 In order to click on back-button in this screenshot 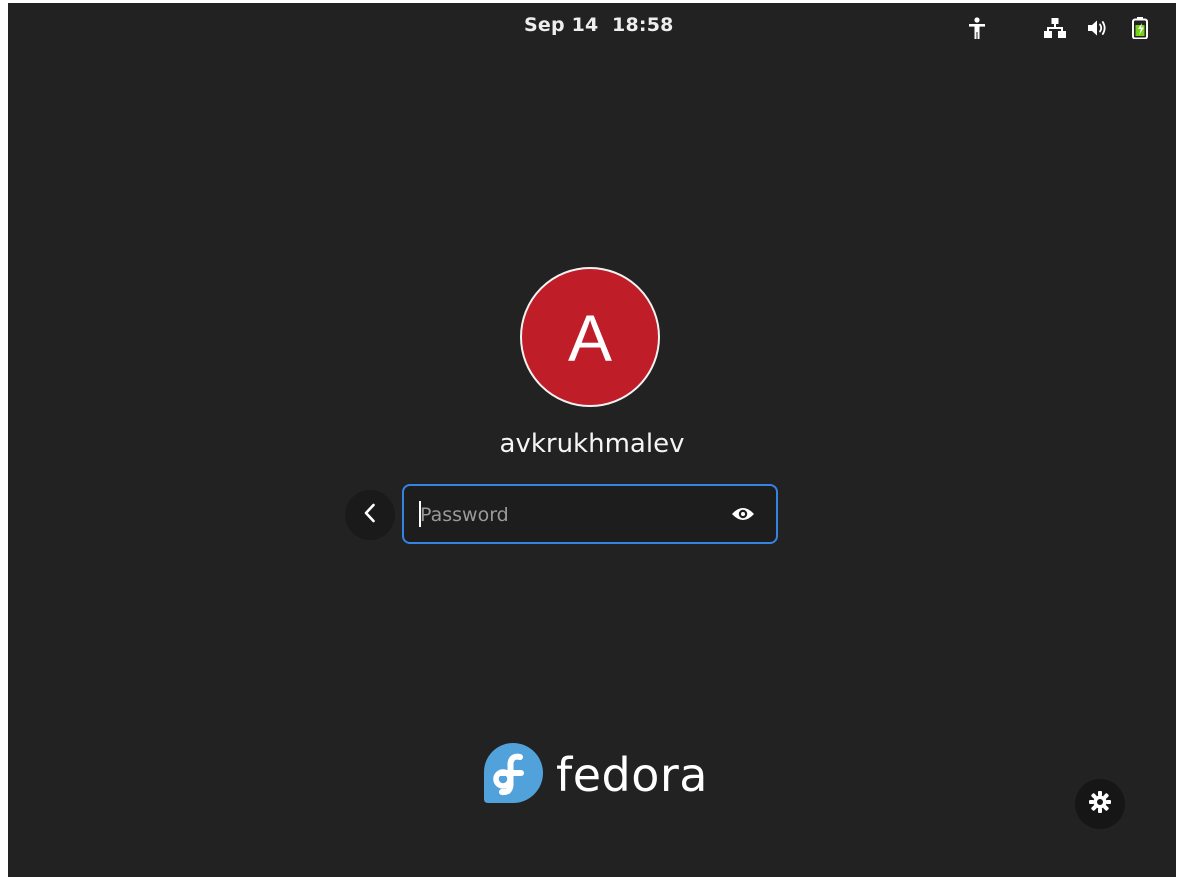, I will do `click(370, 515)`.